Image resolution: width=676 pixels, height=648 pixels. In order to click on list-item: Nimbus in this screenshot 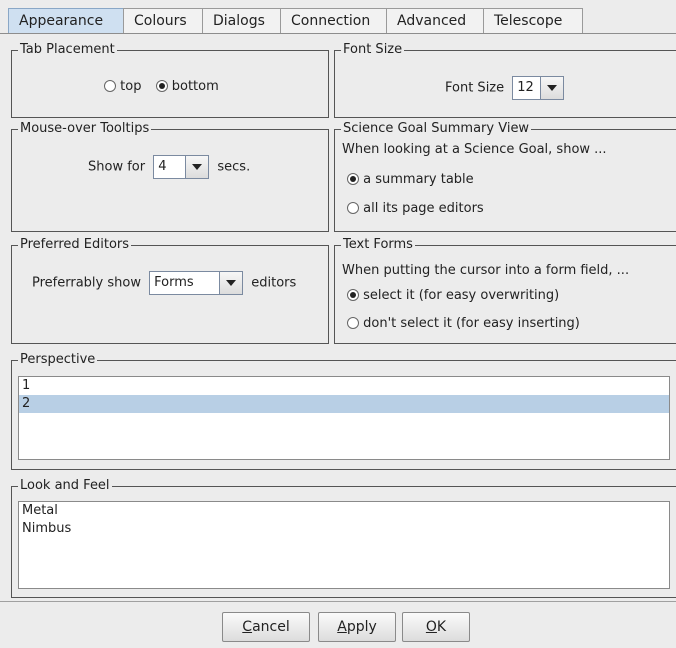, I will do `click(344, 529)`.